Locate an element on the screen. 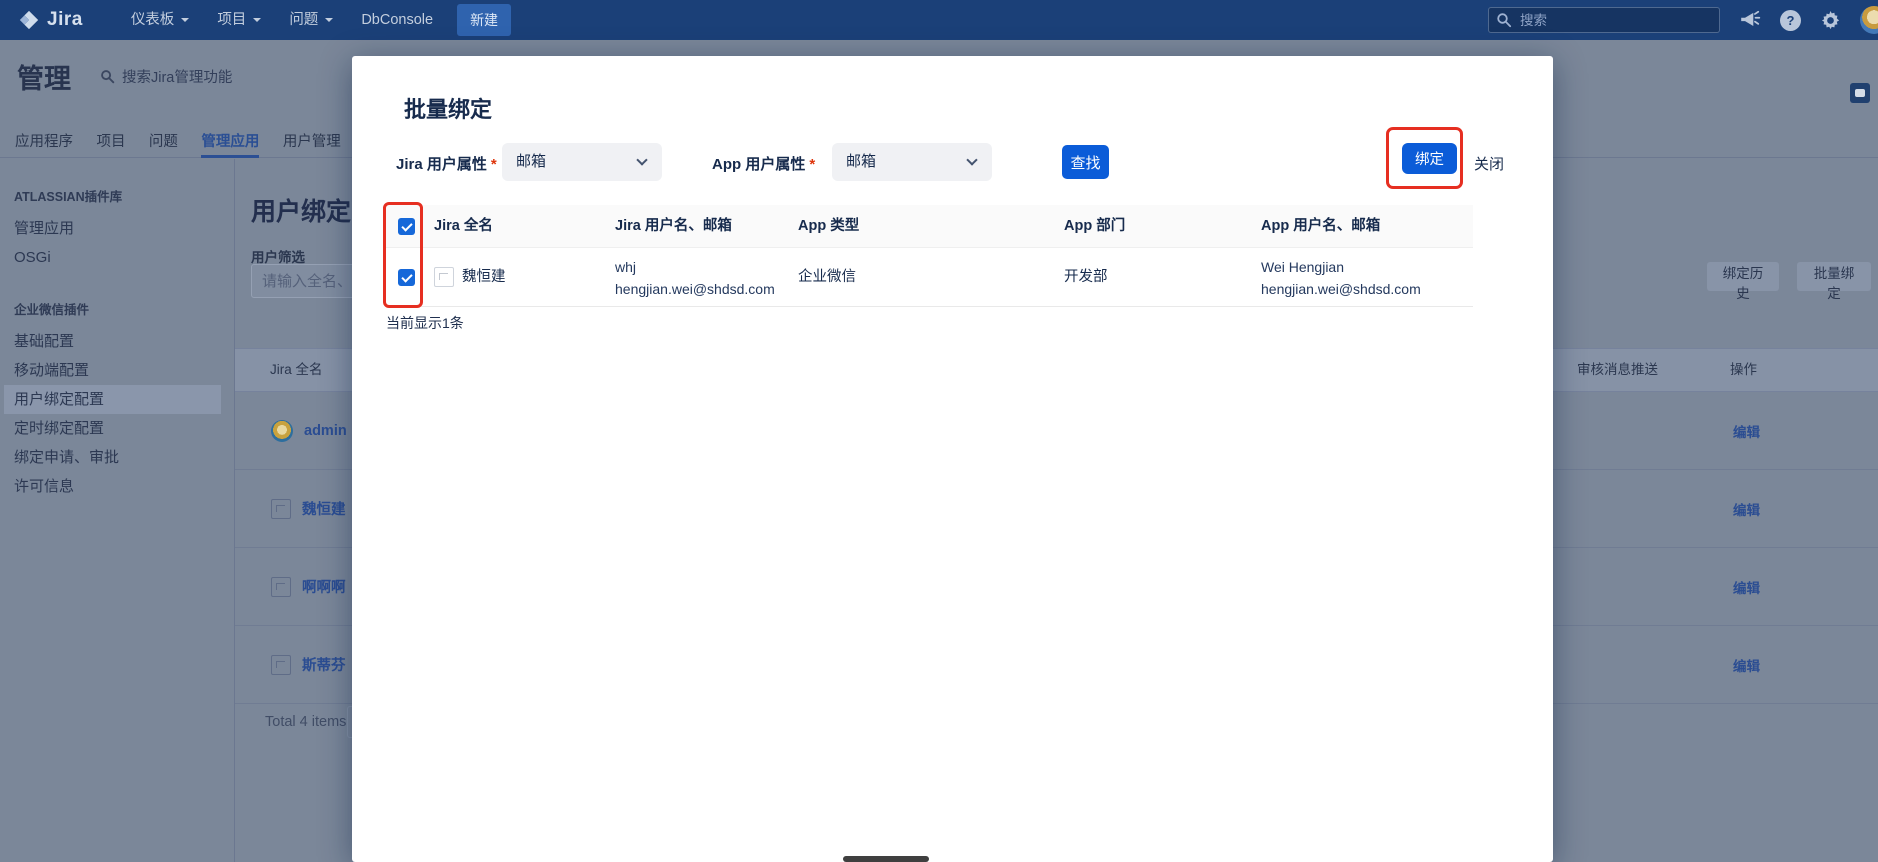 This screenshot has height=862, width=1878. jira-logo-text: Jira is located at coordinates (65, 19).